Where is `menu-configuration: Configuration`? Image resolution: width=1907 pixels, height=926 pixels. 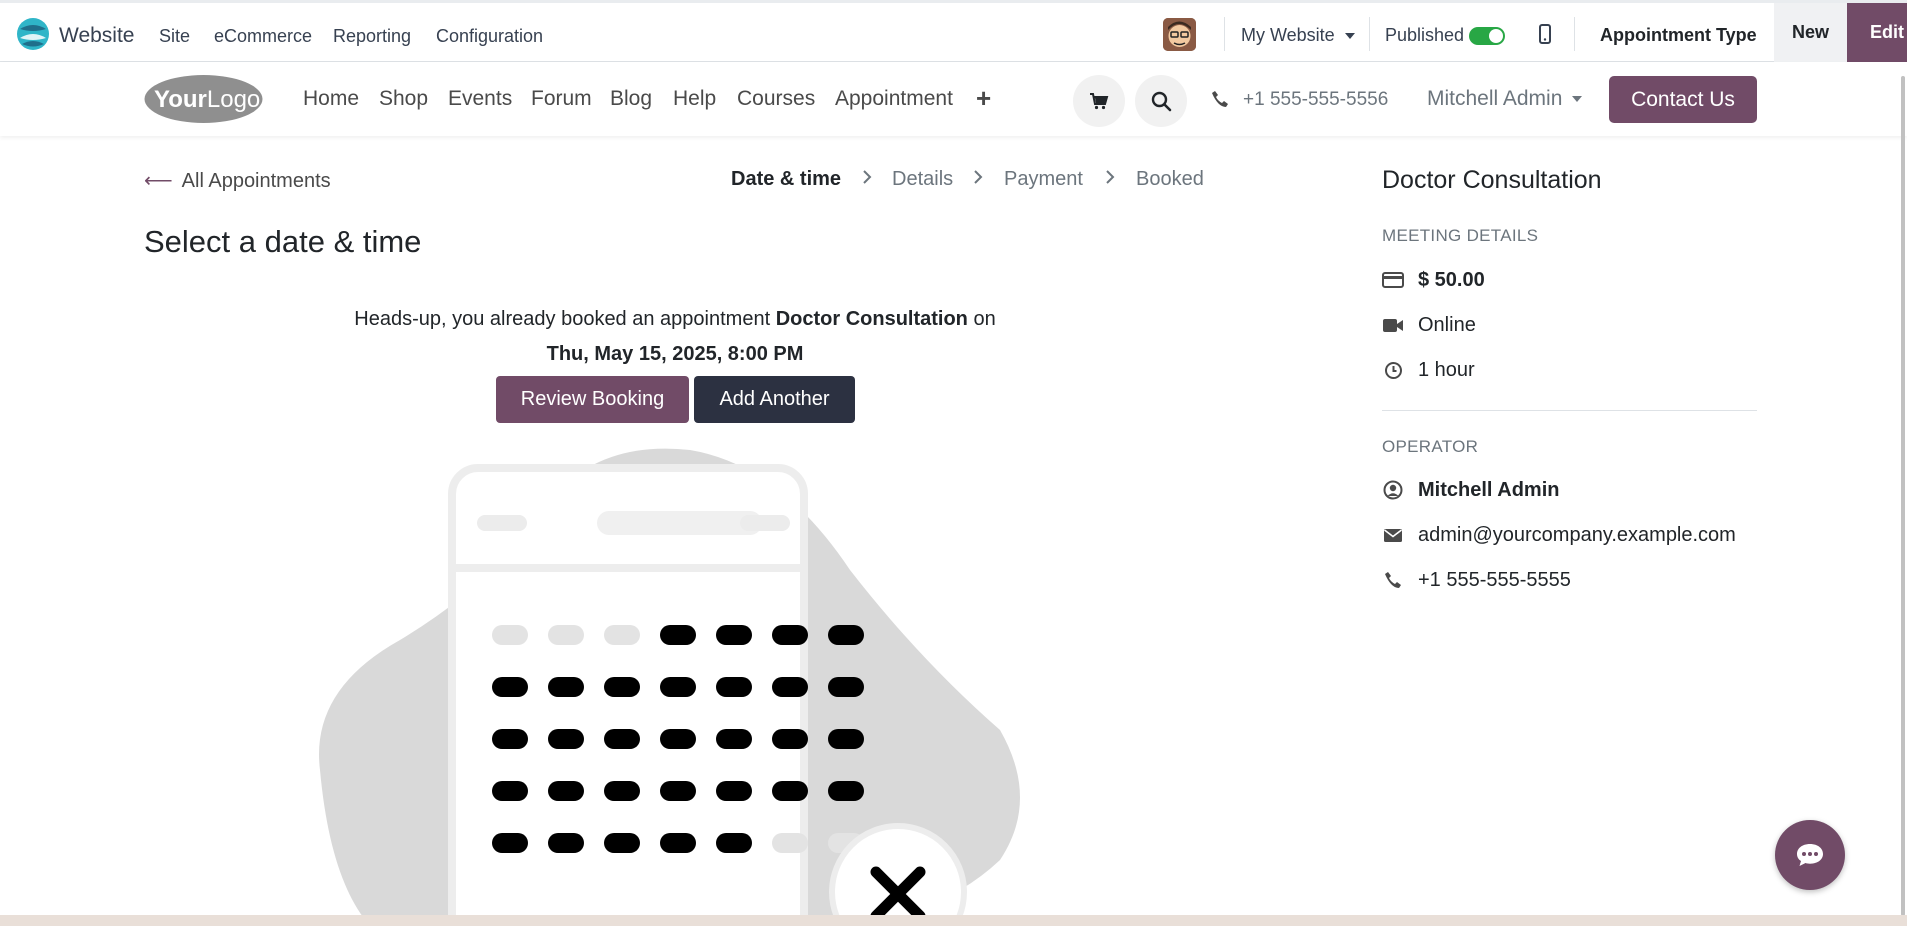 menu-configuration: Configuration is located at coordinates (489, 36).